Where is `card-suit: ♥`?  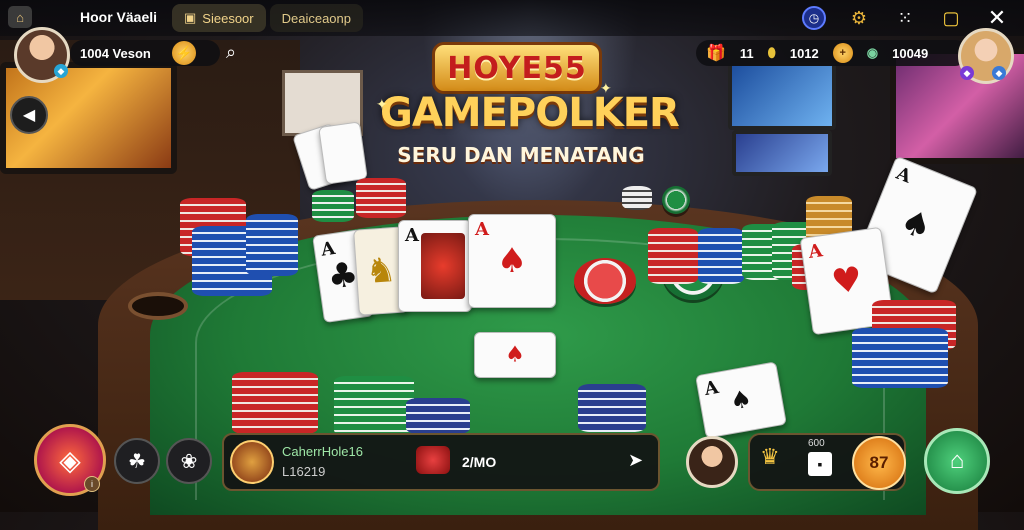 card-suit: ♥ is located at coordinates (847, 281).